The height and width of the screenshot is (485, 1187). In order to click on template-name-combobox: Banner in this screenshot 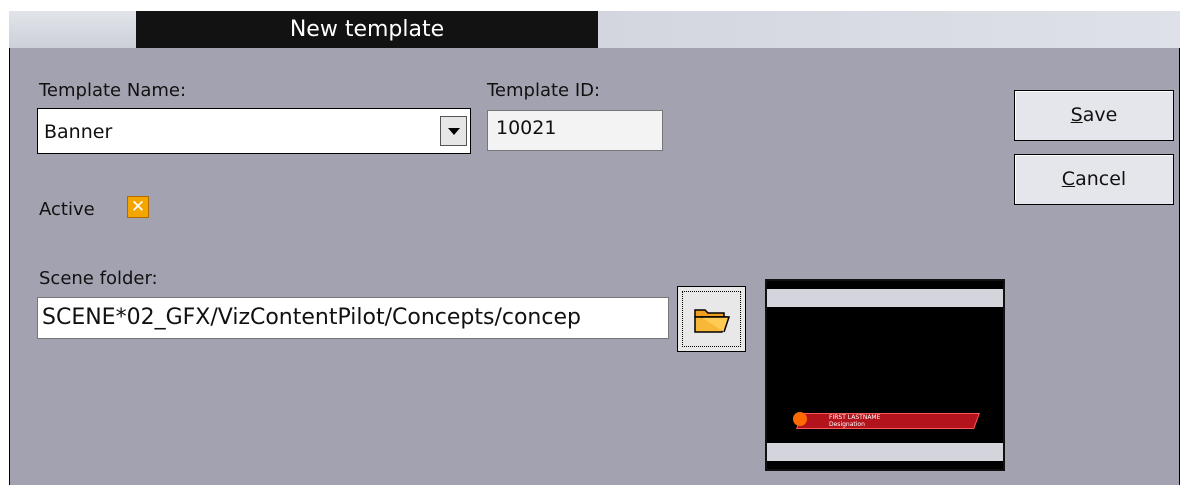, I will do `click(254, 131)`.